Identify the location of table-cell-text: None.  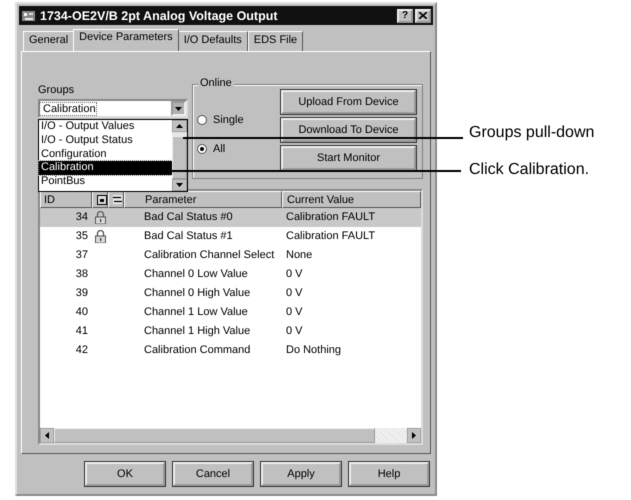
(299, 255).